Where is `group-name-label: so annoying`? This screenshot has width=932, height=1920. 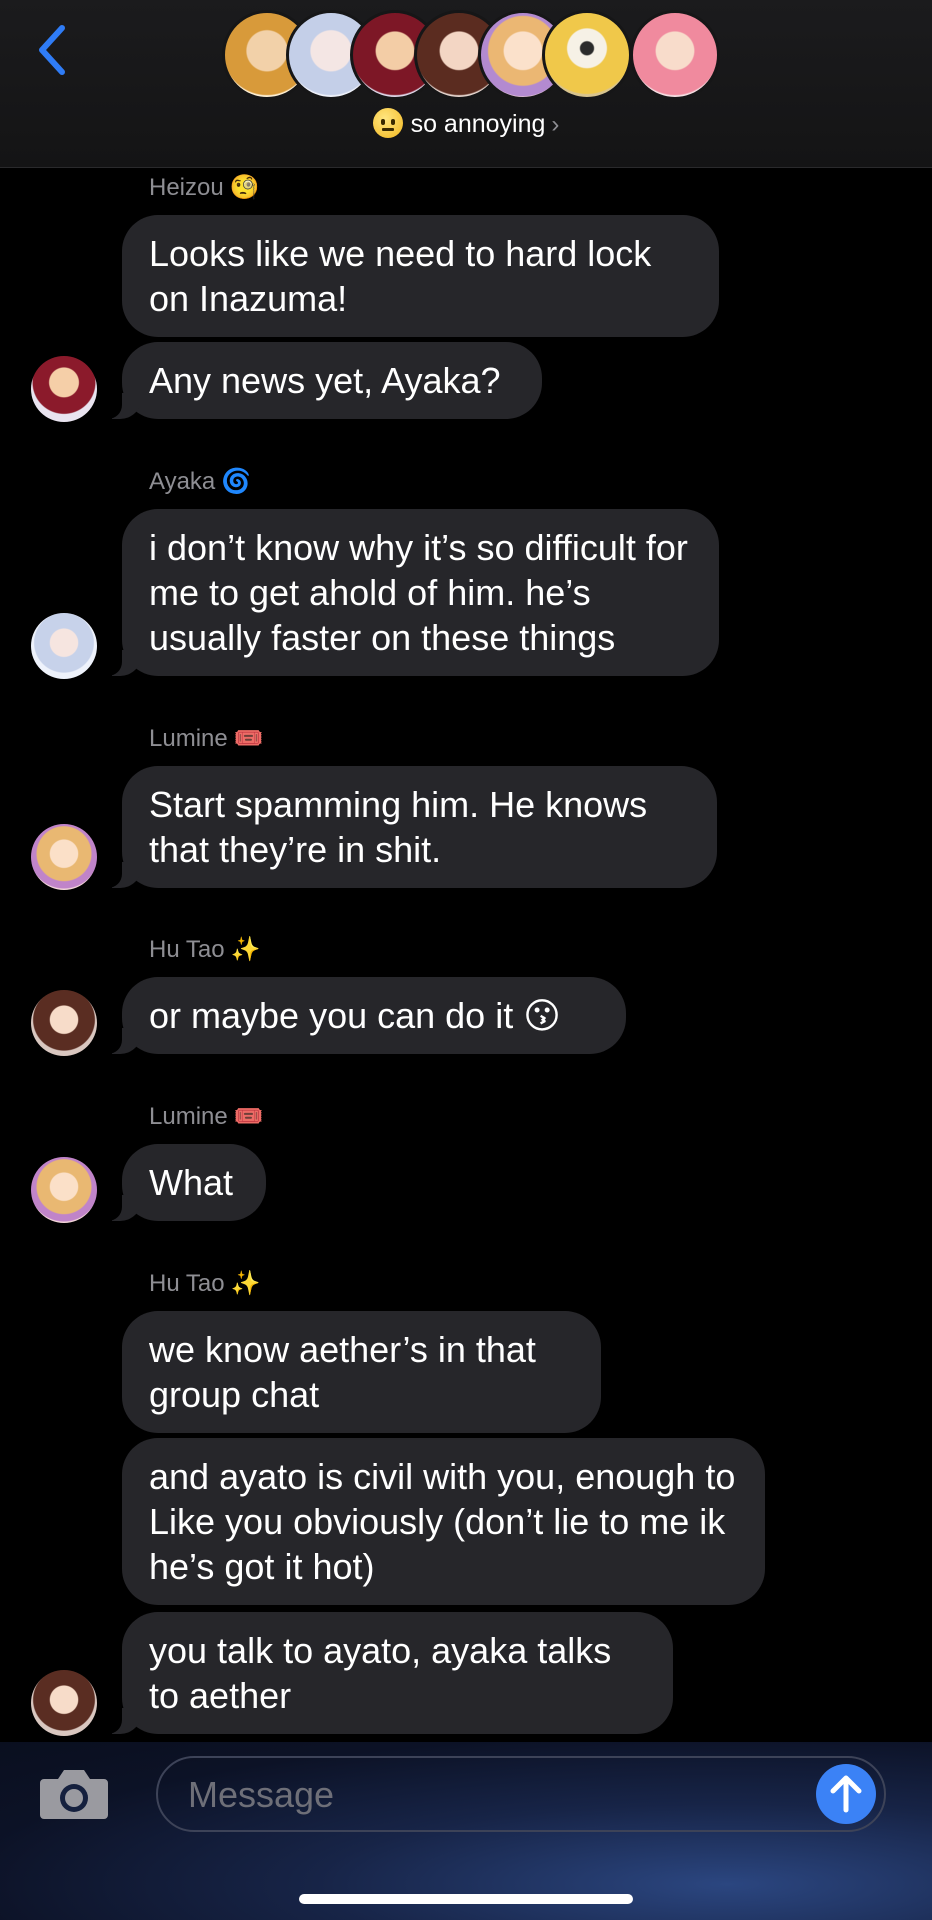 group-name-label: so annoying is located at coordinates (478, 124).